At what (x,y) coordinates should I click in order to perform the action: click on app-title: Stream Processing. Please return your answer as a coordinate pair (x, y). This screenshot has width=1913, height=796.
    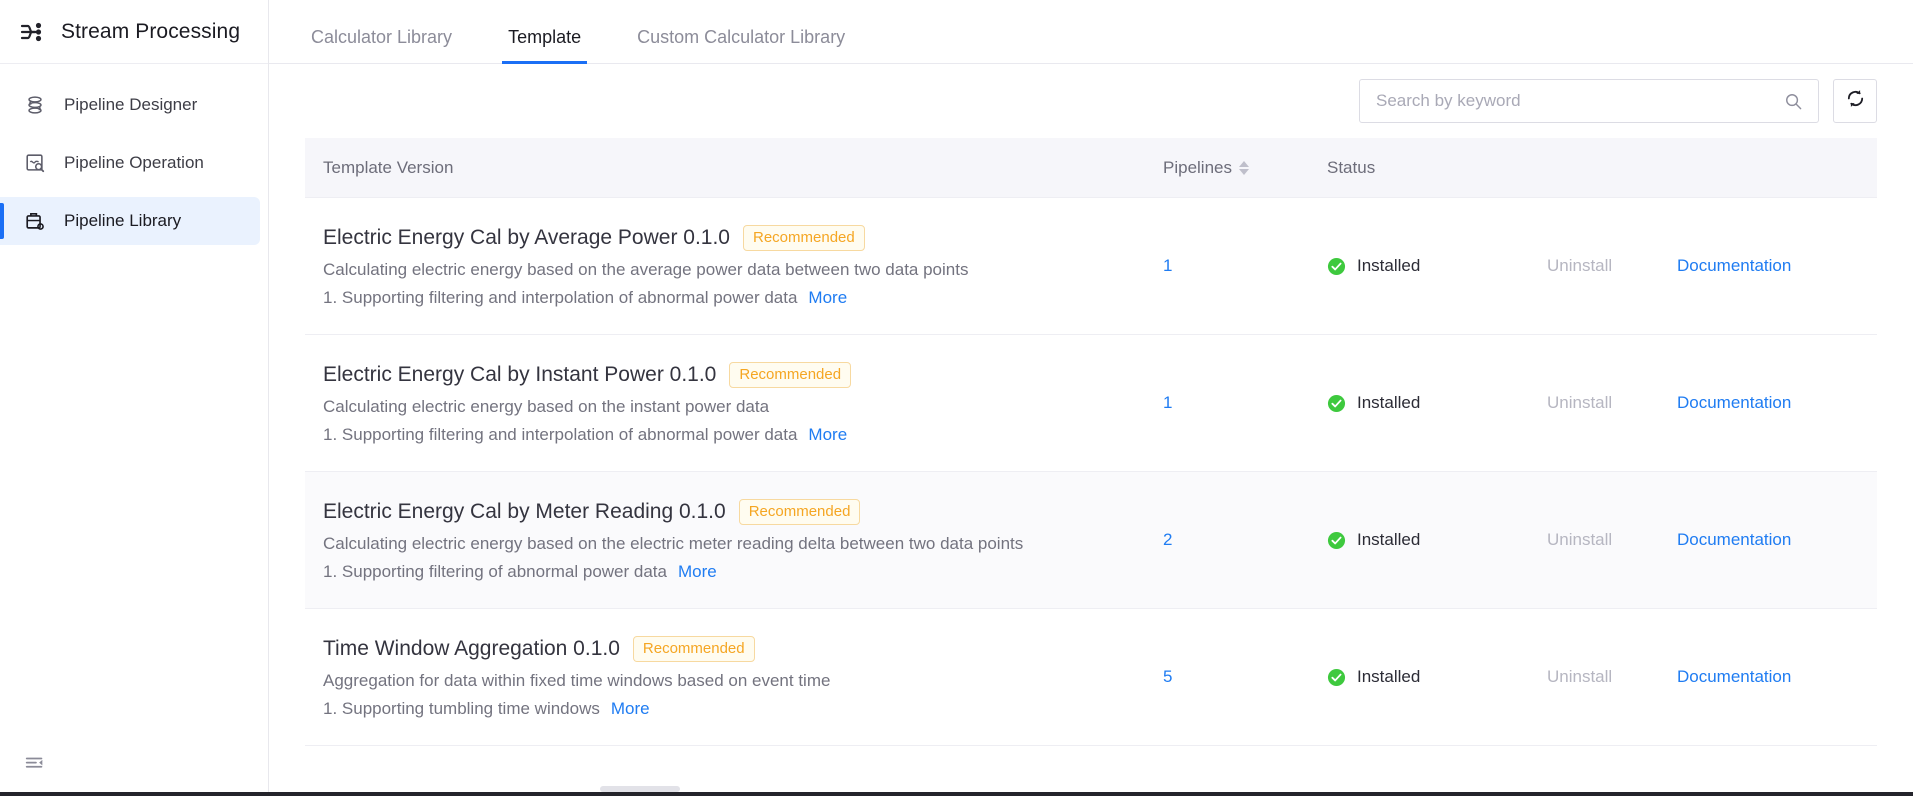
    Looking at the image, I should click on (151, 31).